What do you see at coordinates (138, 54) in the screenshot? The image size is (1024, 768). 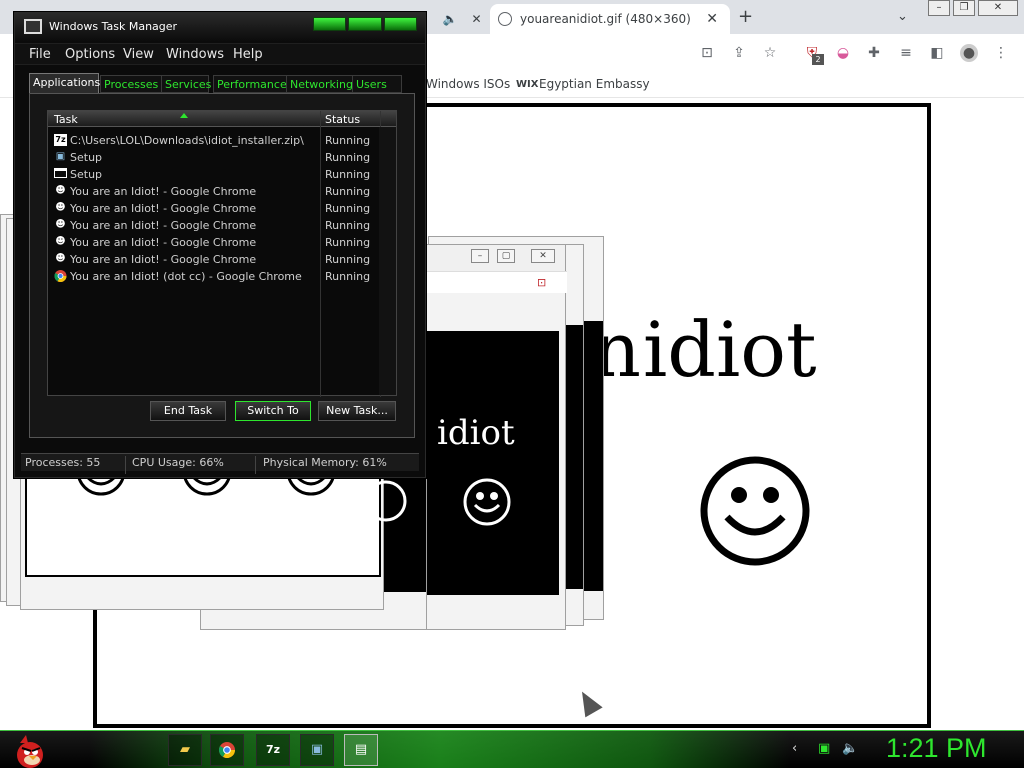 I see `menu-view: View` at bounding box center [138, 54].